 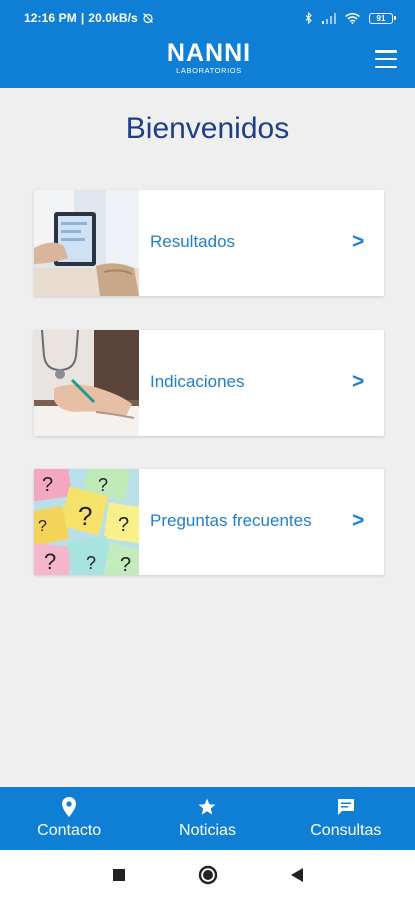 I want to click on nav-label: Contacto, so click(x=69, y=830).